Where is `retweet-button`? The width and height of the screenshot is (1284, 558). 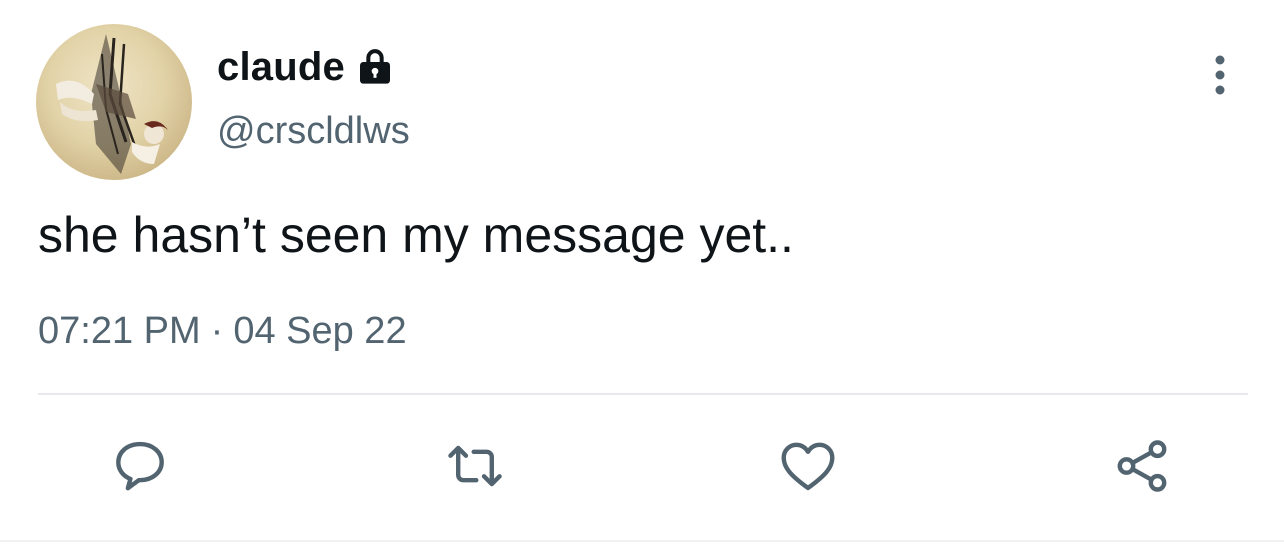 retweet-button is located at coordinates (475, 466).